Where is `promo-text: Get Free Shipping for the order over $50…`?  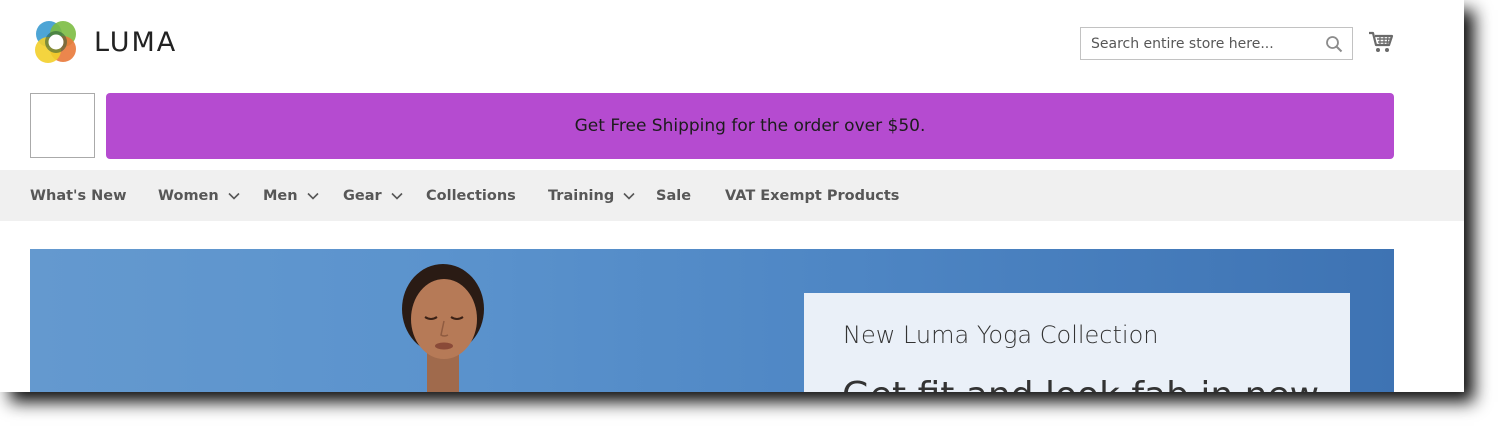
promo-text: Get Free Shipping for the order over $50… is located at coordinates (750, 126).